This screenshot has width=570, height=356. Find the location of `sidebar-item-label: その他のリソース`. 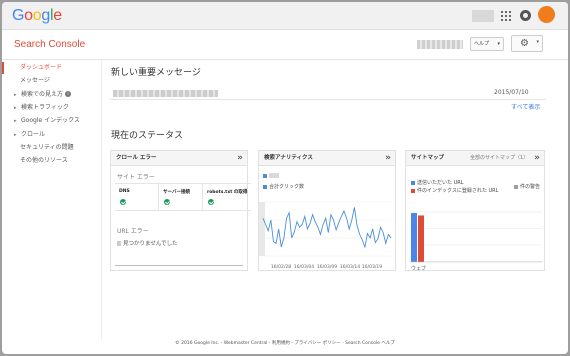

sidebar-item-label: その他のリソース is located at coordinates (44, 161).